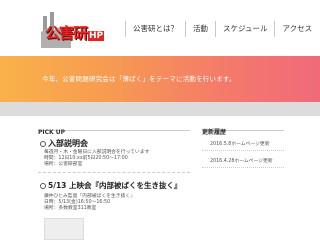 This screenshot has height=240, width=320. What do you see at coordinates (297, 29) in the screenshot?
I see `nav-item-access: アクセス` at bounding box center [297, 29].